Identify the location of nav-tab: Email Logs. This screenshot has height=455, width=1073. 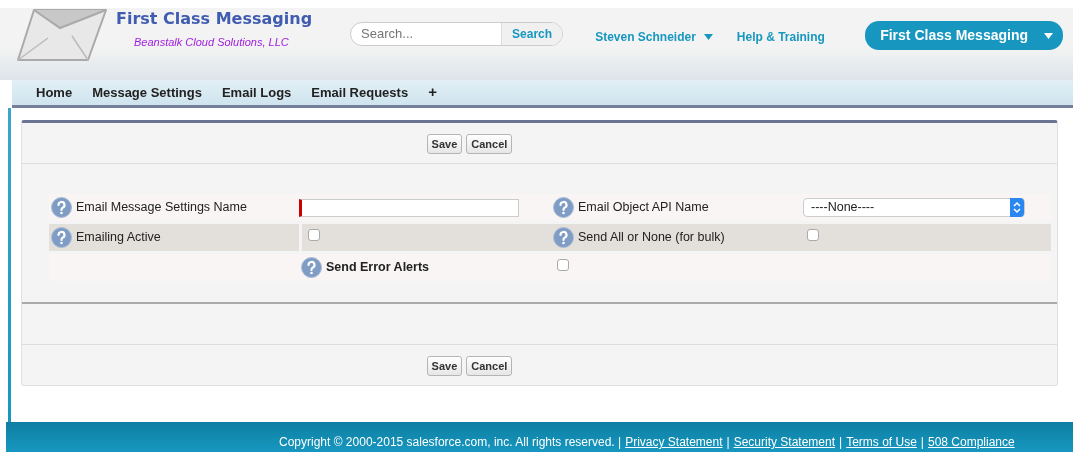
(256, 92).